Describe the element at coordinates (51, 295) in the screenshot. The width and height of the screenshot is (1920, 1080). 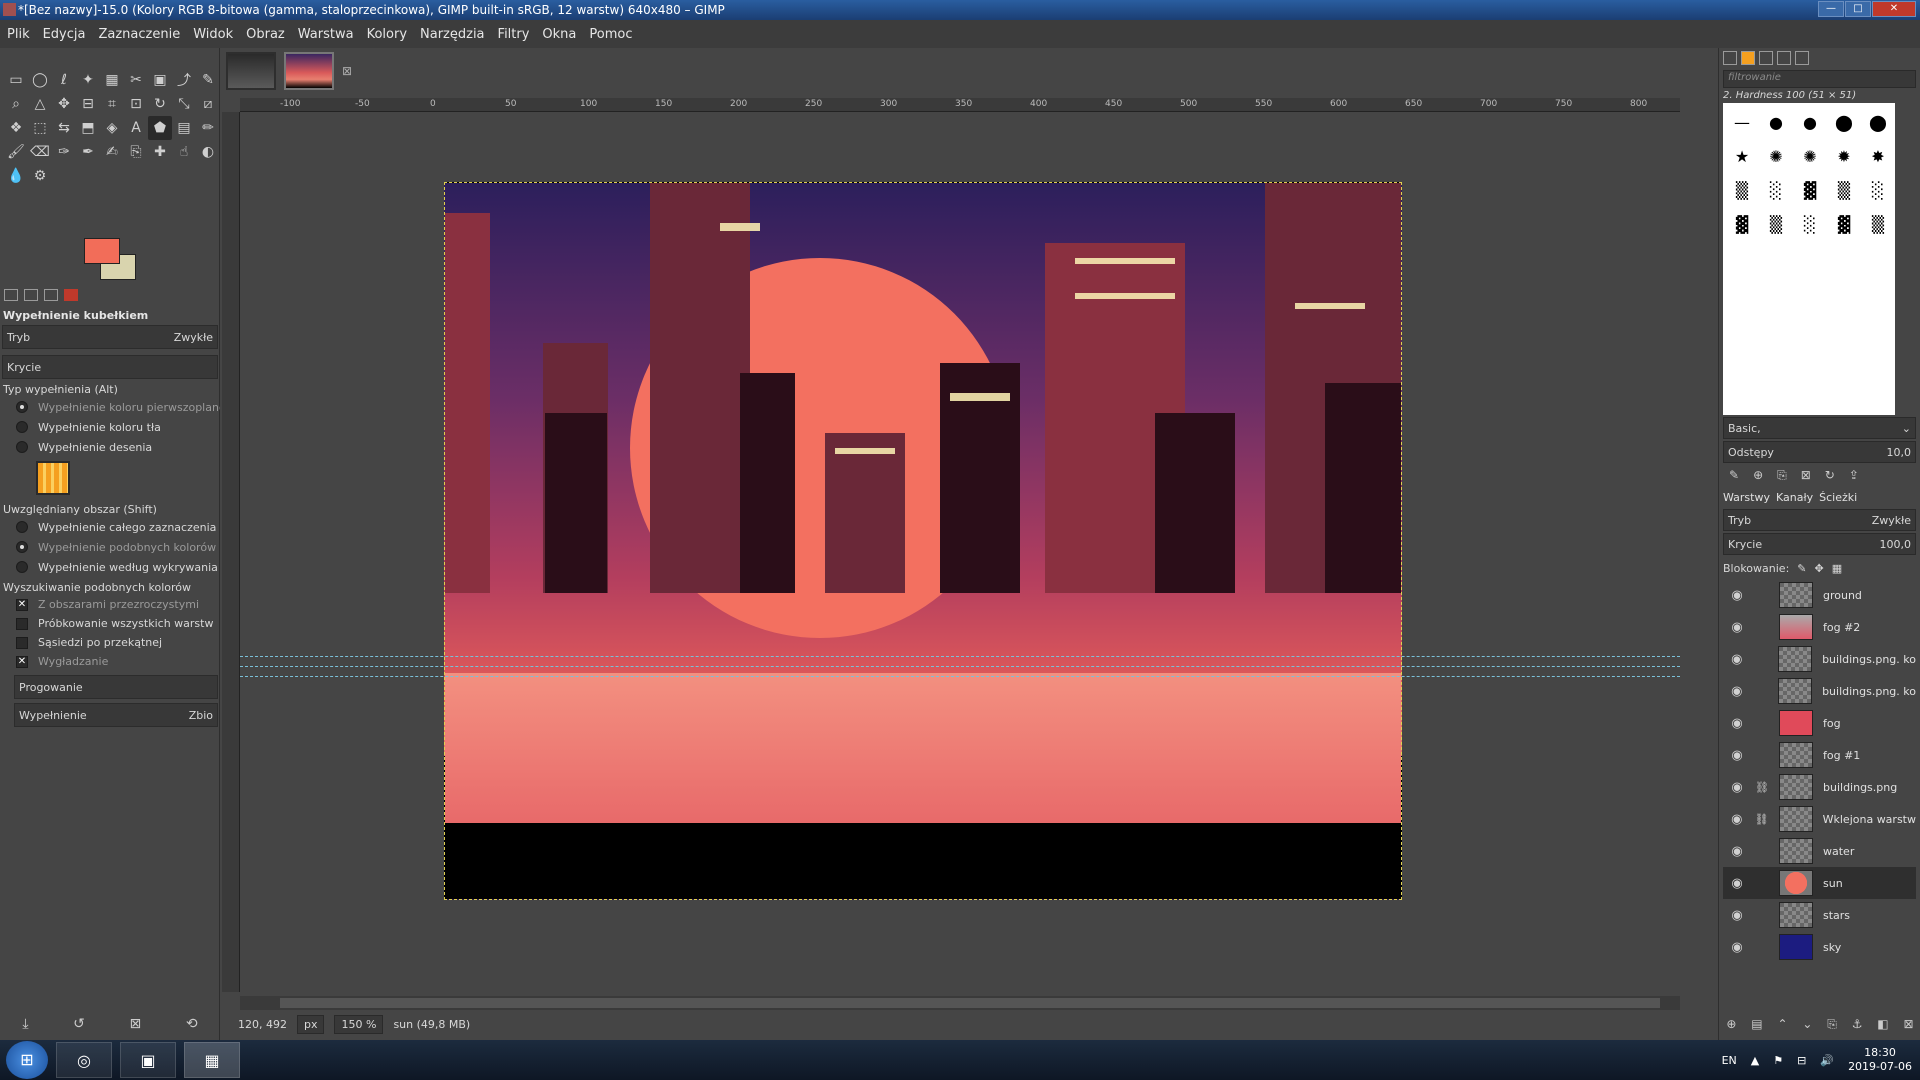
I see `undo-history-tab-icon` at that location.